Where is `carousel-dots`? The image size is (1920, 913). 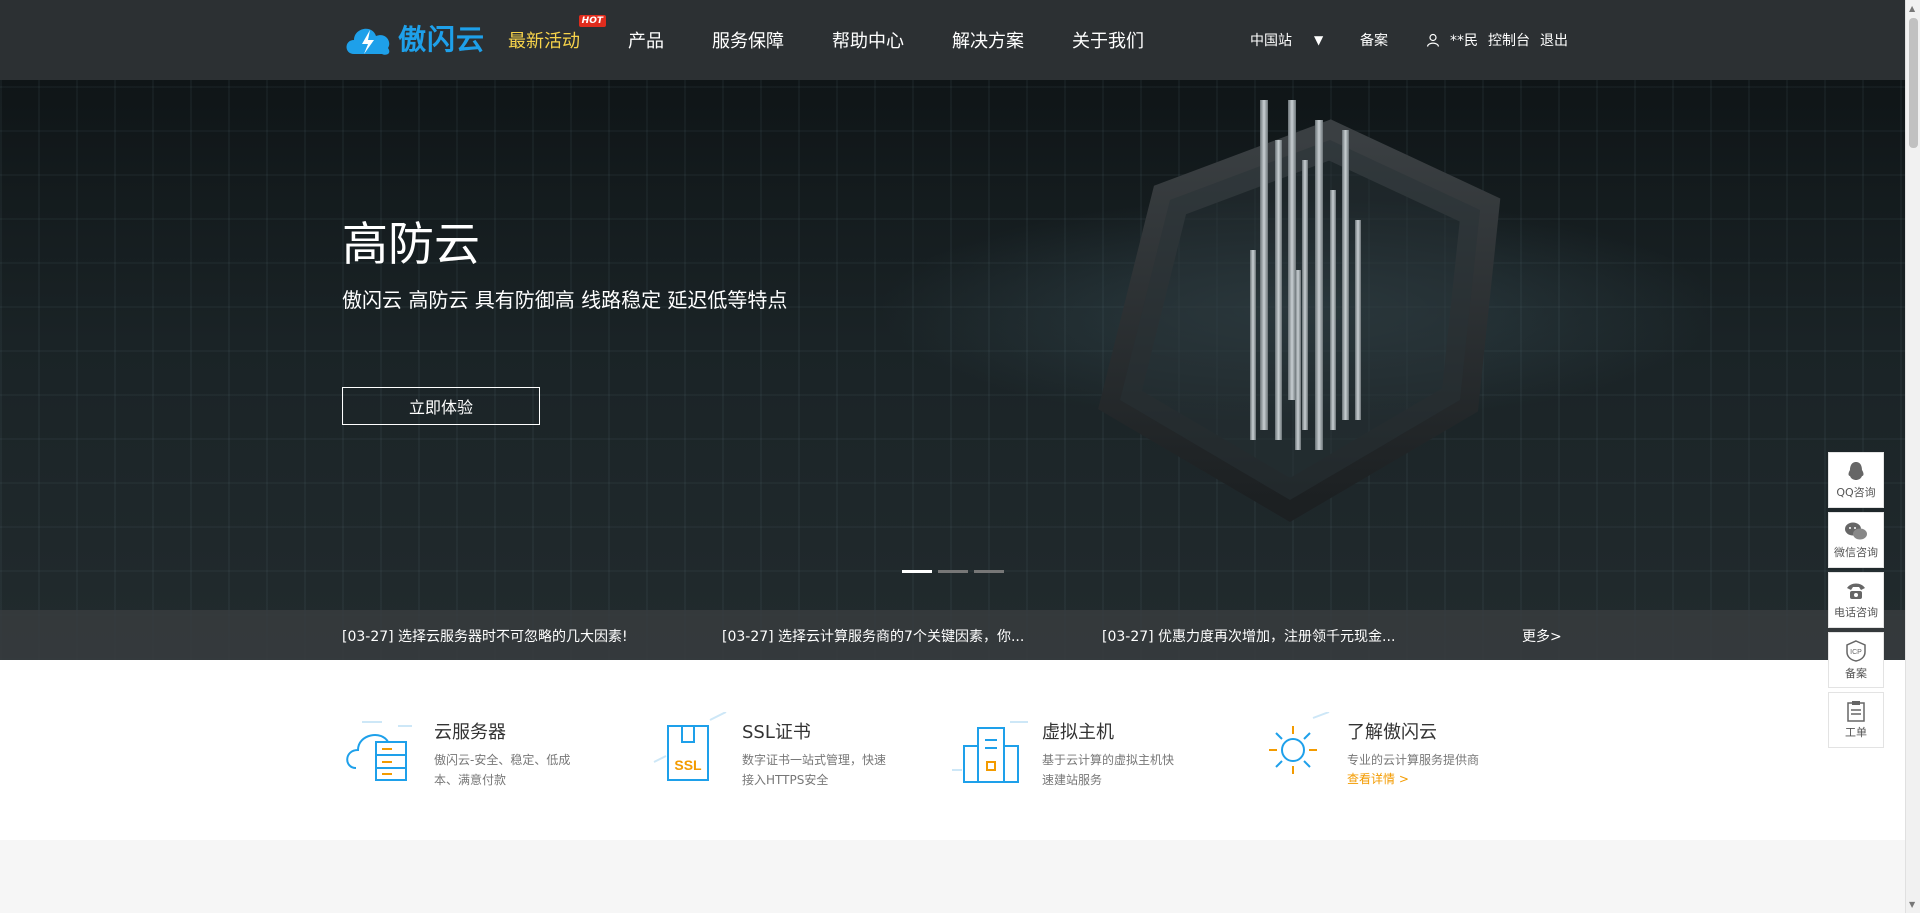
carousel-dots is located at coordinates (953, 571).